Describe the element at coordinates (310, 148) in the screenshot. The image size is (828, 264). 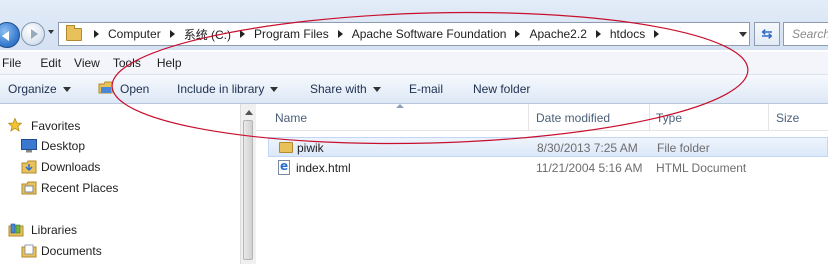
I see `file-name: piwik` at that location.